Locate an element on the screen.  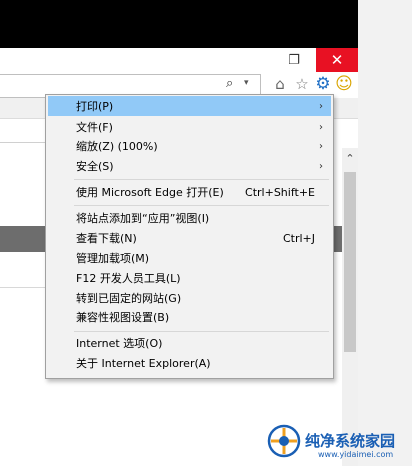
menu-item-label: F12 开发人员工具(L) is located at coordinates (128, 278).